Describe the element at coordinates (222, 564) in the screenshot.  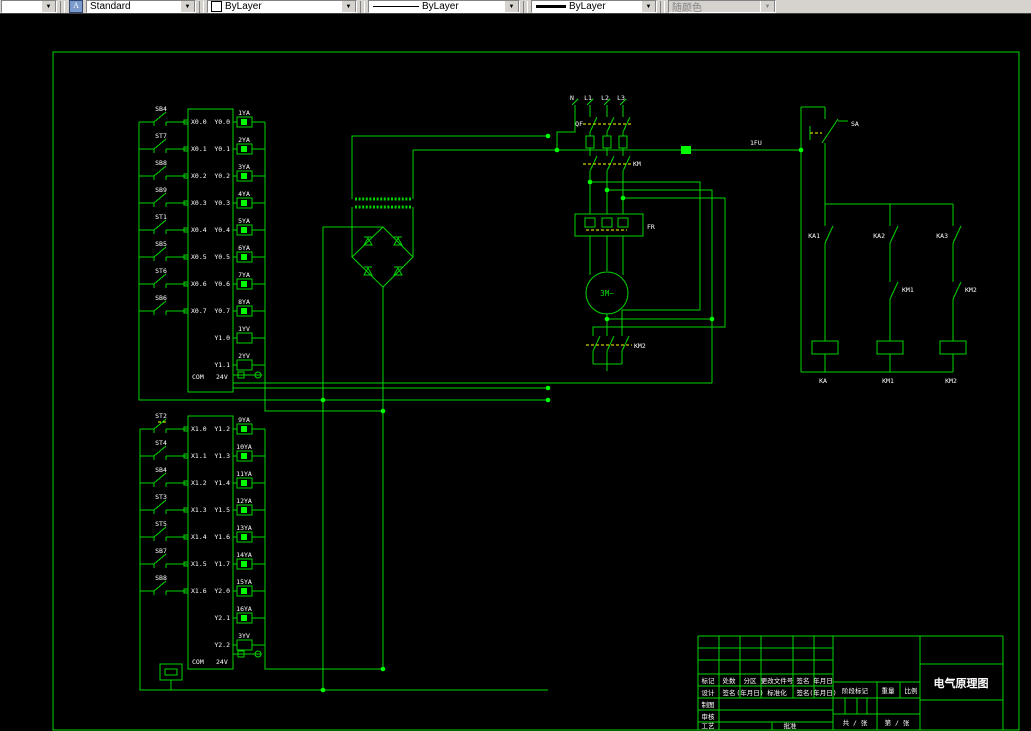
I see `plc-output: Y1.7` at that location.